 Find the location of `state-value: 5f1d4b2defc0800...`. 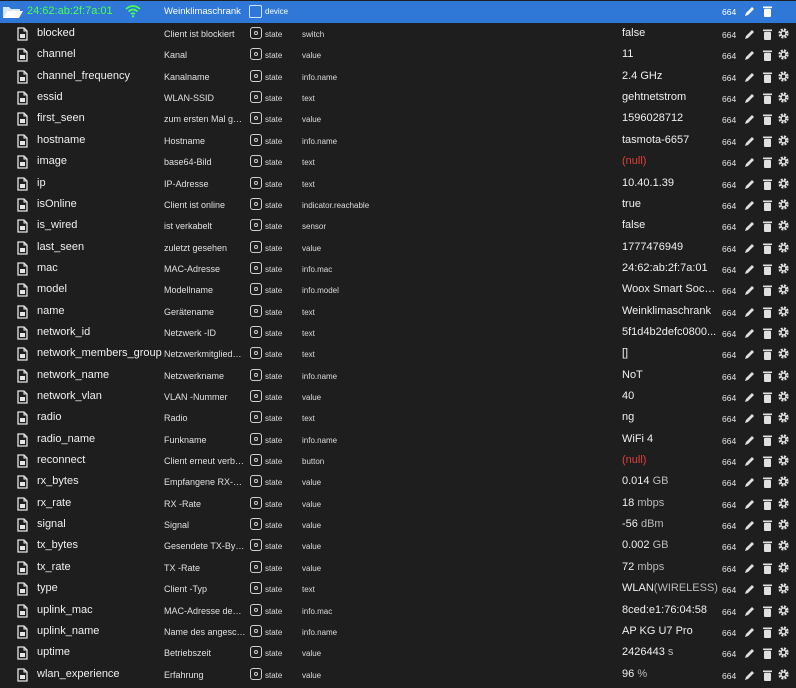

state-value: 5f1d4b2defc0800... is located at coordinates (670, 332).